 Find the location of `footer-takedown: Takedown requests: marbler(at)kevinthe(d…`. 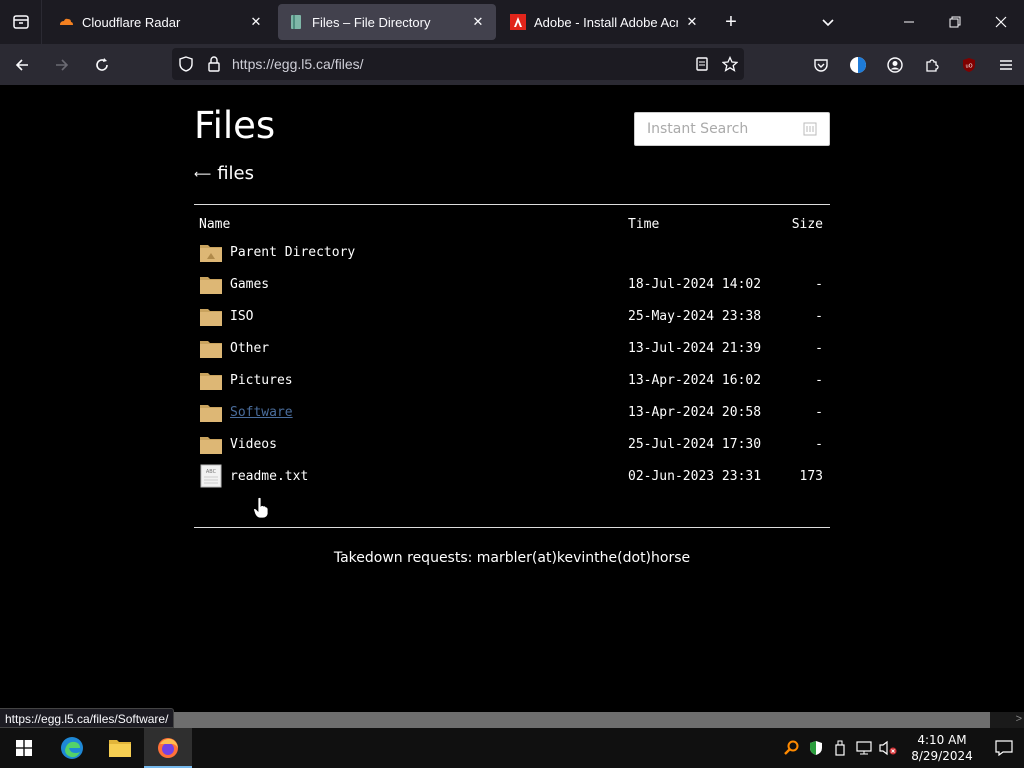

footer-takedown: Takedown requests: marbler(at)kevinthe(d… is located at coordinates (512, 558).